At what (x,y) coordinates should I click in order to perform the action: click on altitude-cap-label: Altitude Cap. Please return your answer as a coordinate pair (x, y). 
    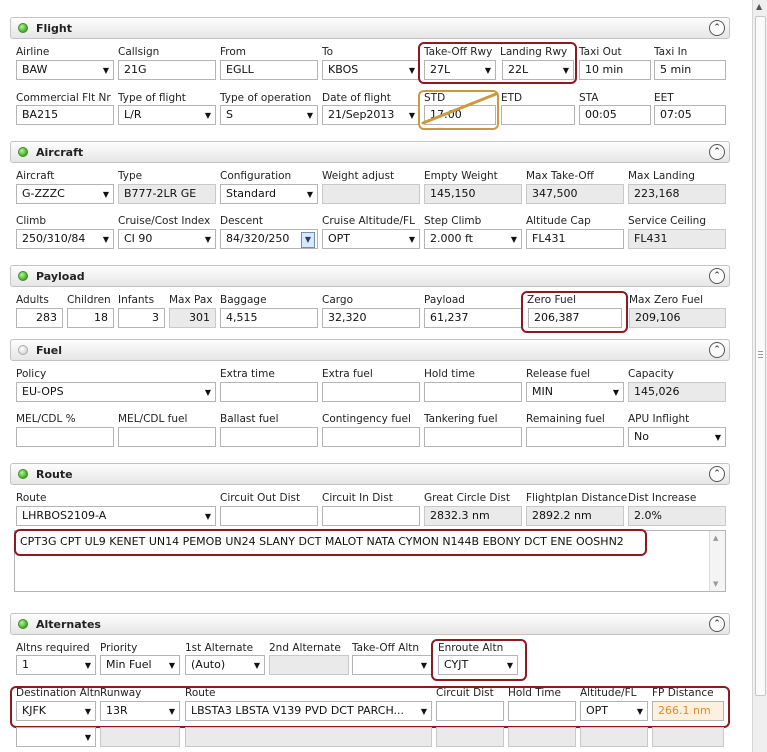
    Looking at the image, I should click on (558, 221).